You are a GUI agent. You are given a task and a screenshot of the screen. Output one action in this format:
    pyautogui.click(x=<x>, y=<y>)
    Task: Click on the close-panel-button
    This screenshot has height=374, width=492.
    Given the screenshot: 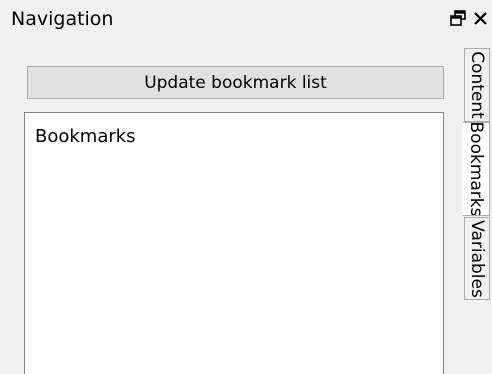 What is the action you would take?
    pyautogui.click(x=481, y=19)
    